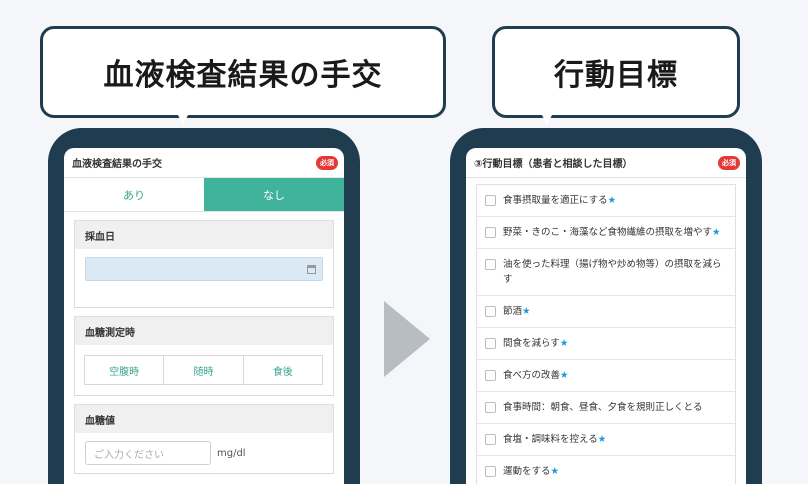  I want to click on measurement-timing-section: 血糖測定時 空腹時 随時 食後, so click(204, 356).